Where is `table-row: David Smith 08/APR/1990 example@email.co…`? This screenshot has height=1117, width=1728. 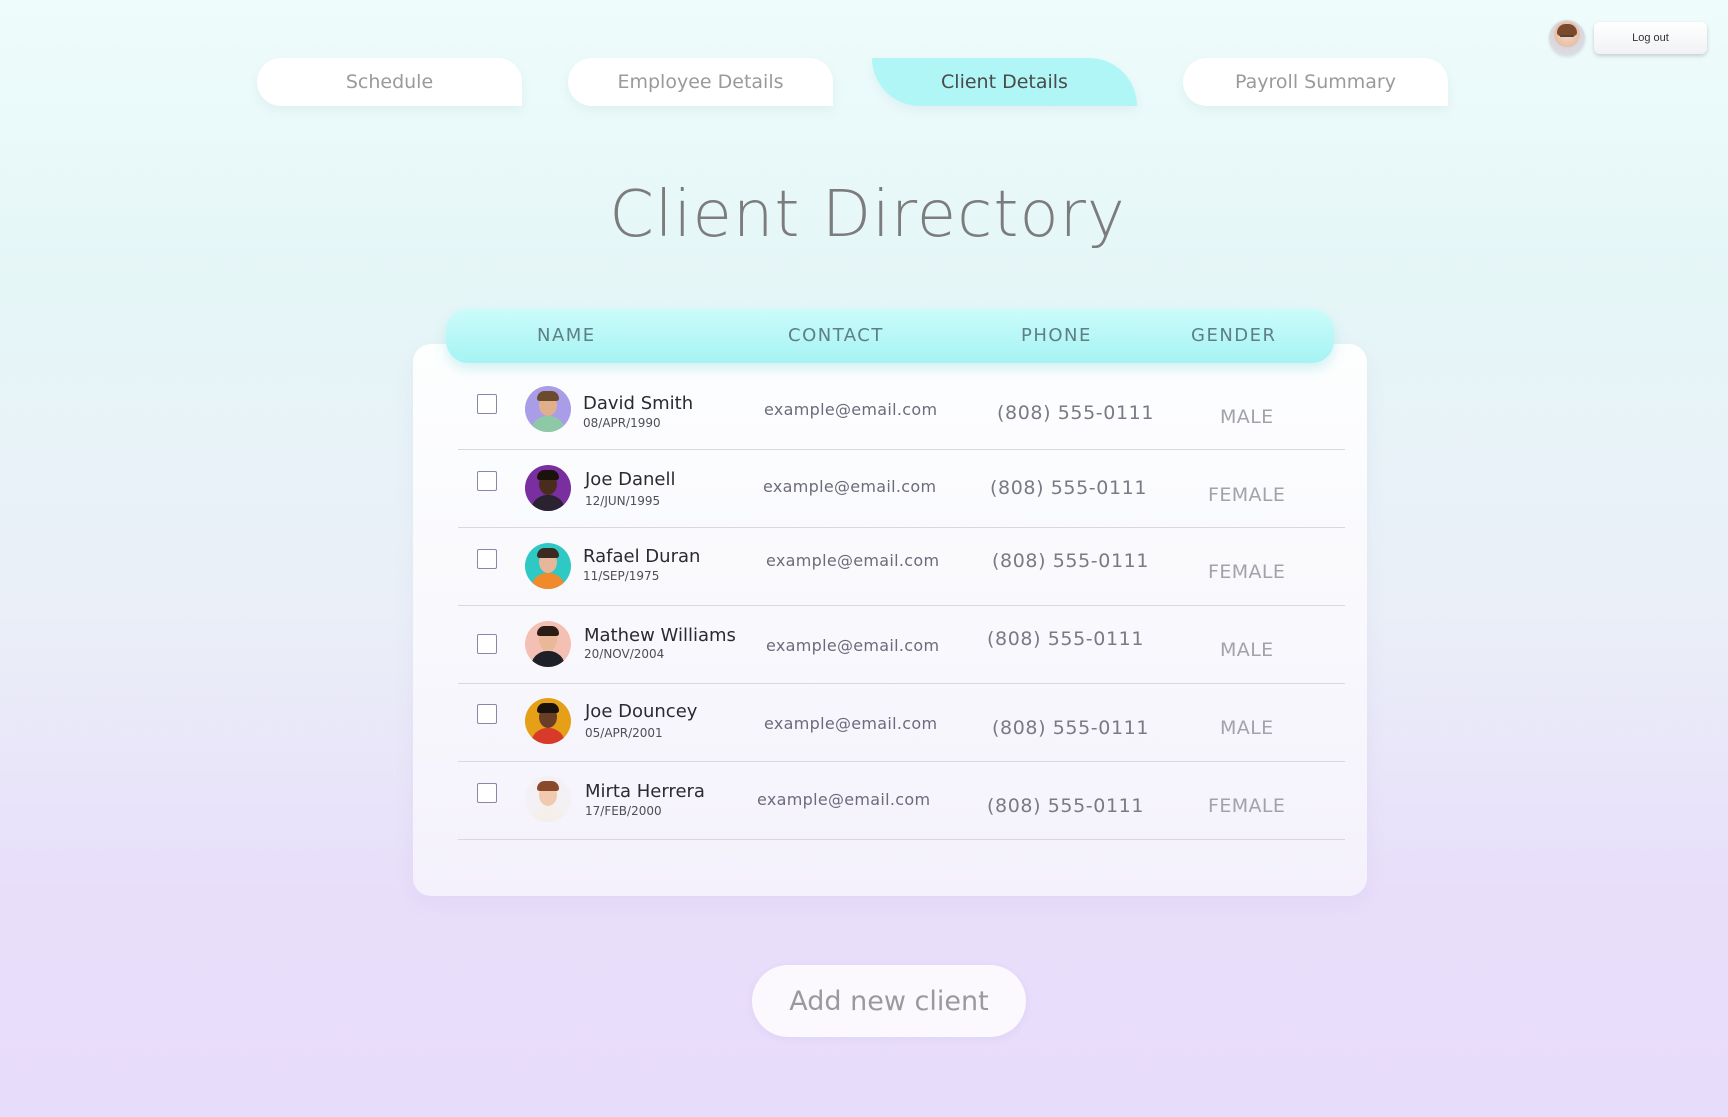 table-row: David Smith 08/APR/1990 example@email.co… is located at coordinates (901, 411).